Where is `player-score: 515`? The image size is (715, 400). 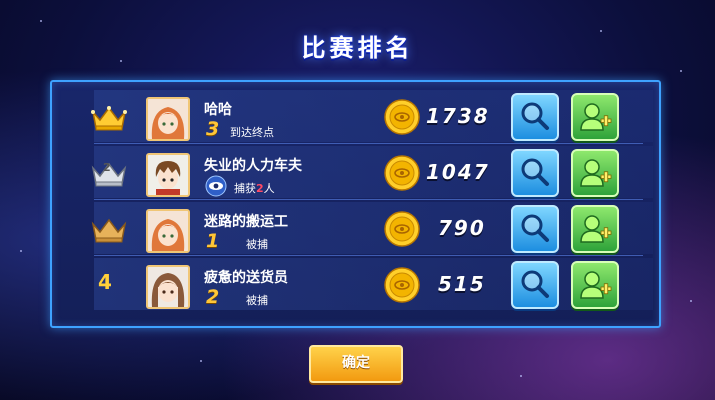 player-score: 515 is located at coordinates (462, 284).